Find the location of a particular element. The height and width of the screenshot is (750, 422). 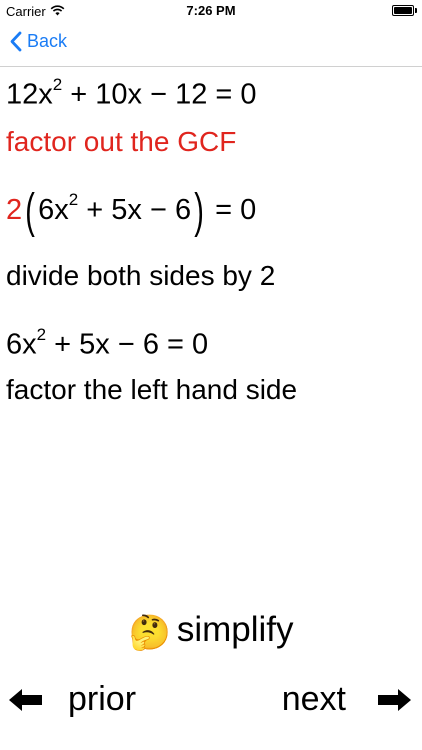

prior-label: prior is located at coordinates (102, 699).